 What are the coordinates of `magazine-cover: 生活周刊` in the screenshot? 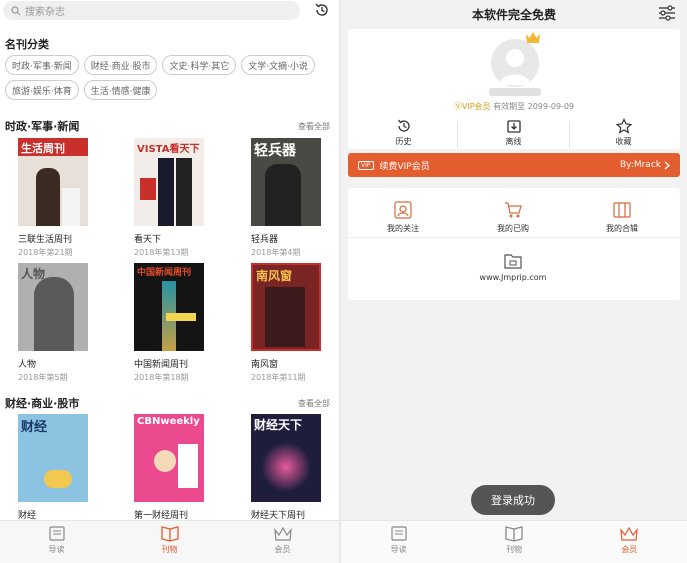 It's located at (53, 182).